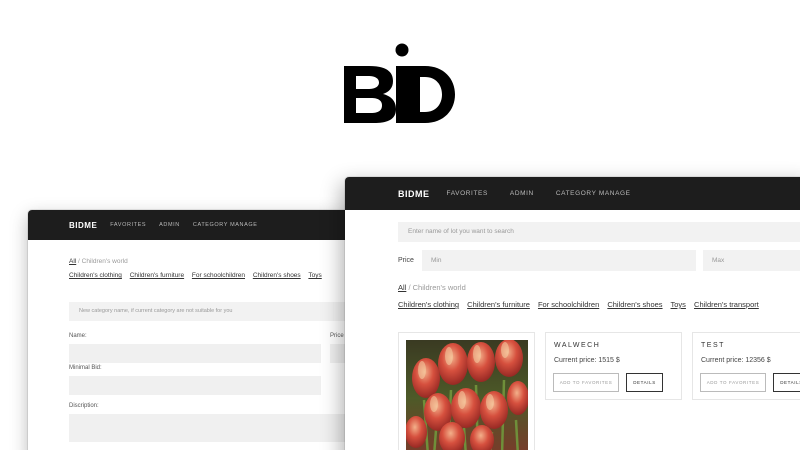 The width and height of the screenshot is (800, 450). I want to click on search-input: Enter name of lot you want to search, so click(599, 232).